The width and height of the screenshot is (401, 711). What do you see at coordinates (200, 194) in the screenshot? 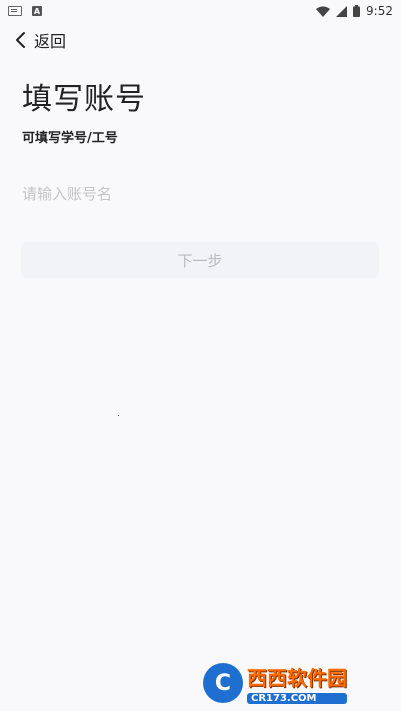
I see `account-input` at bounding box center [200, 194].